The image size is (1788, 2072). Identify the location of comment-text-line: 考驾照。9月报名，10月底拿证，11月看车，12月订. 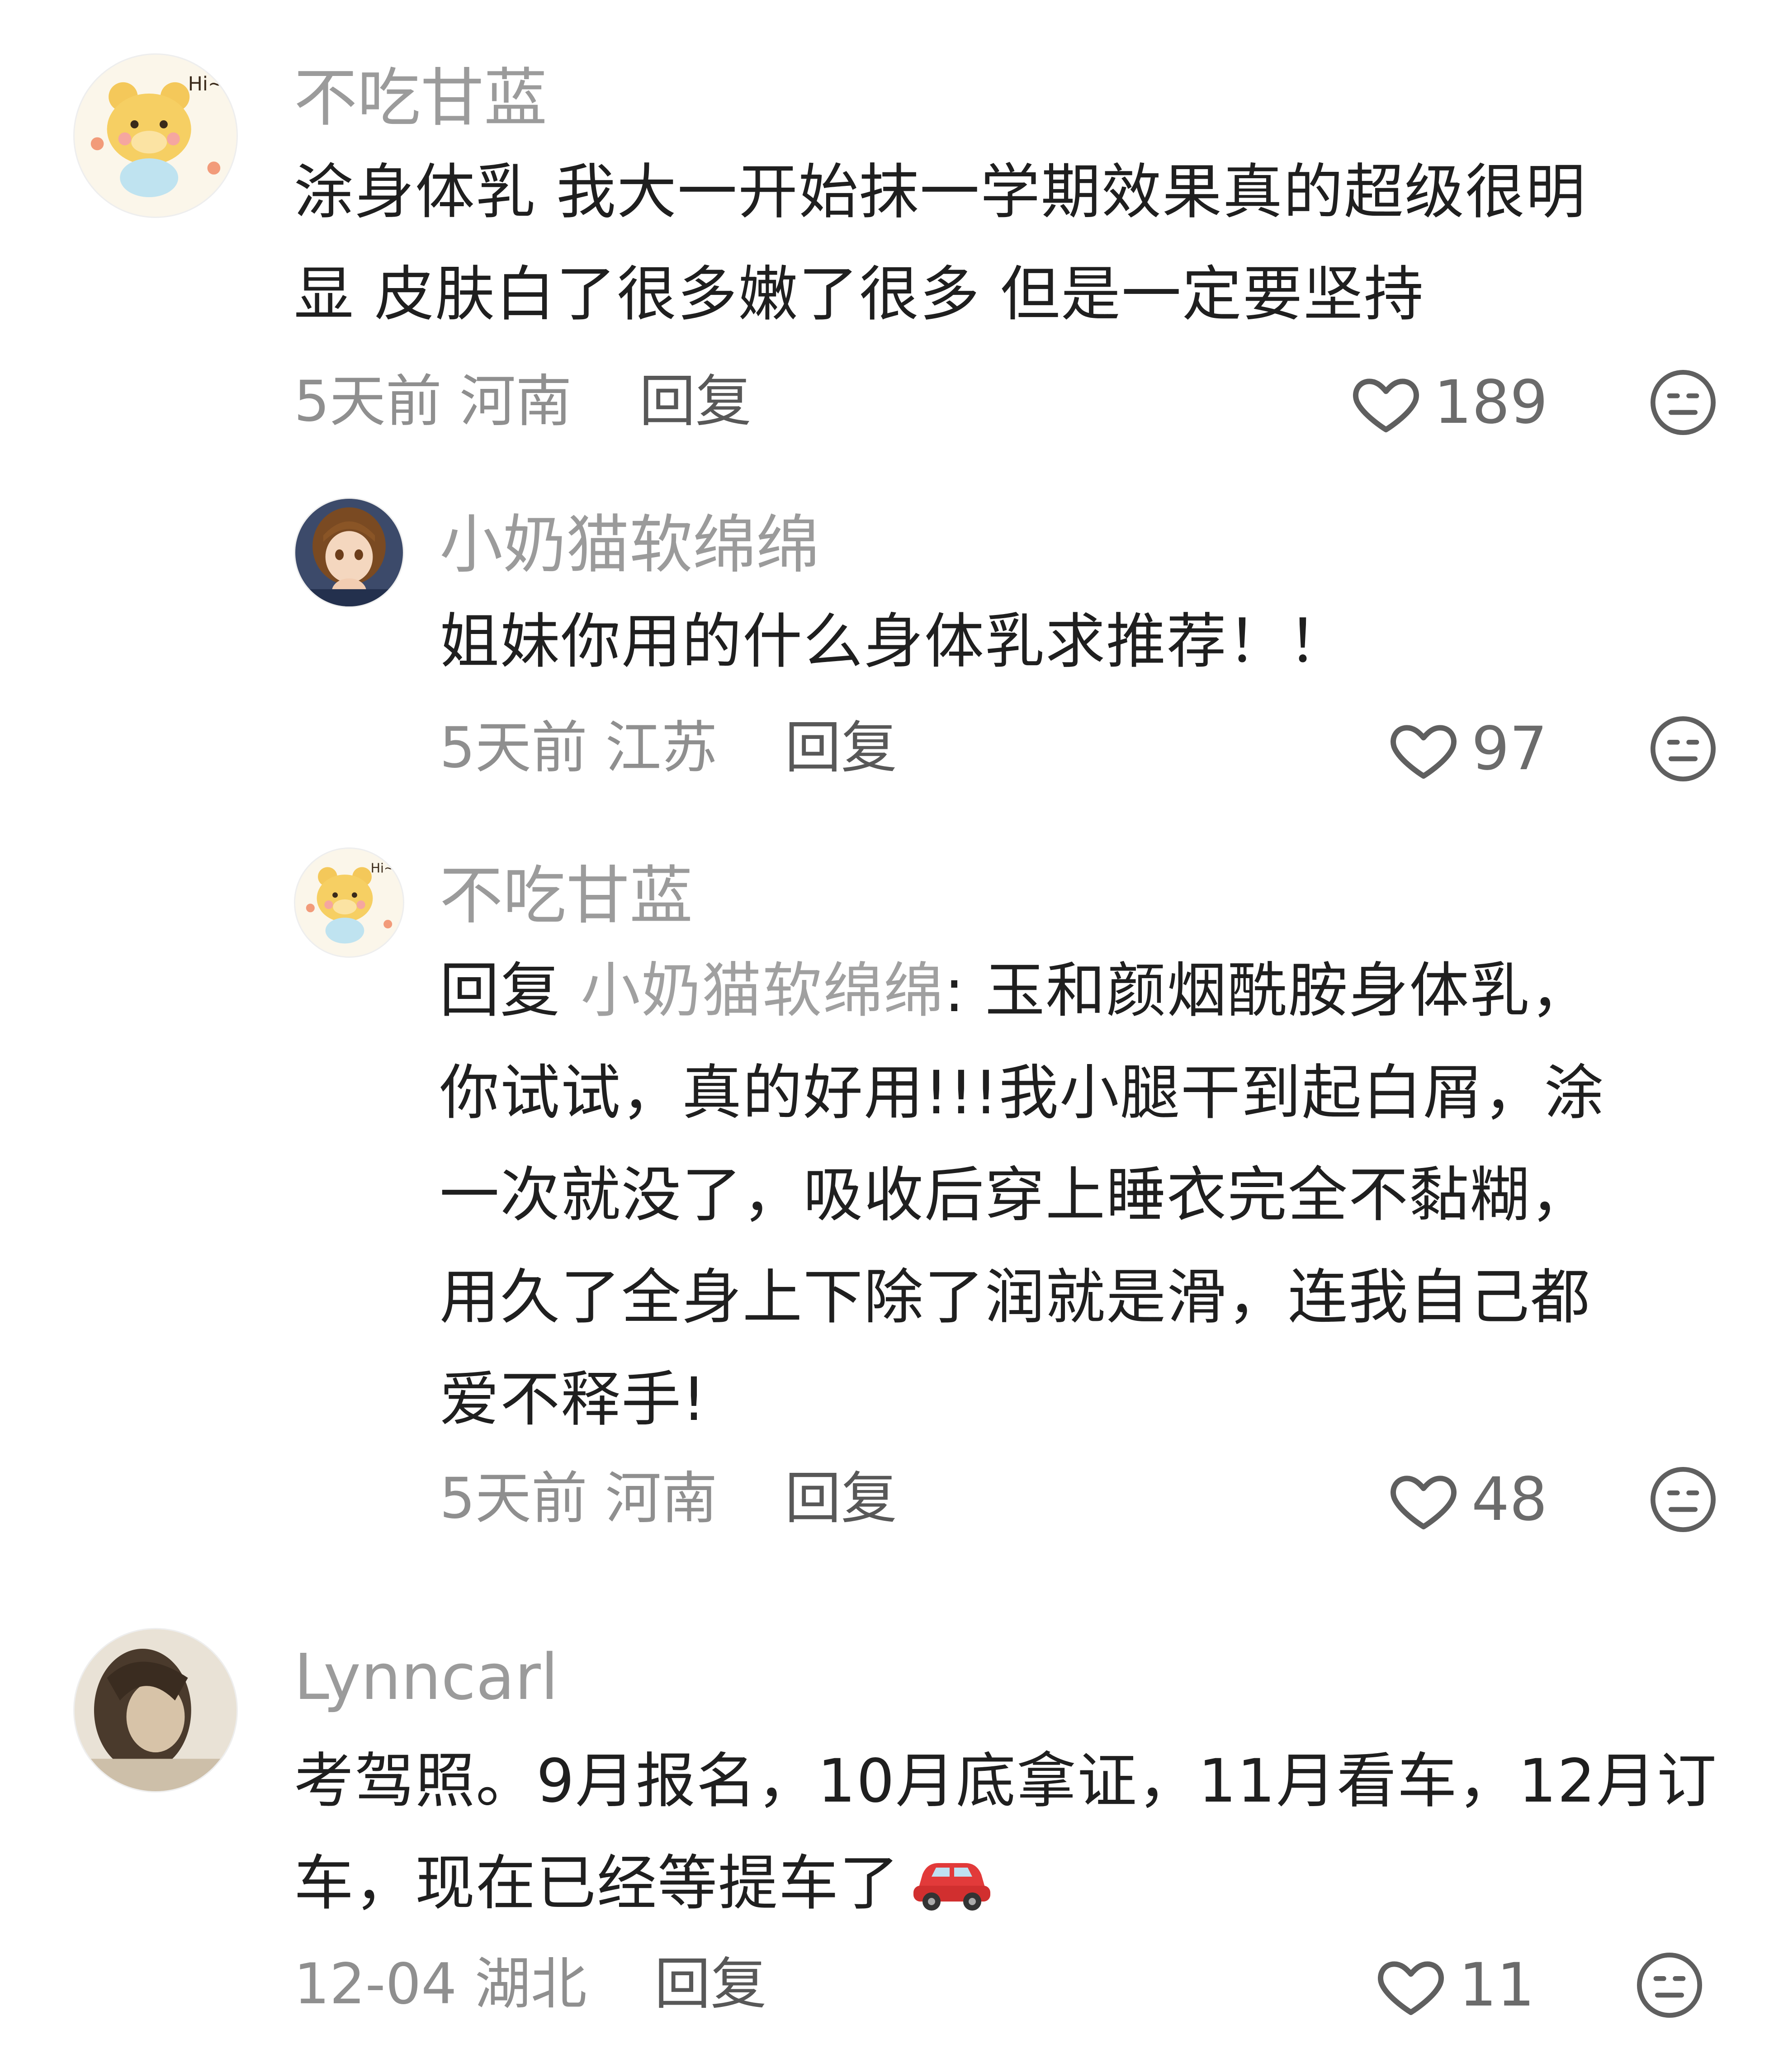
(1005, 1781).